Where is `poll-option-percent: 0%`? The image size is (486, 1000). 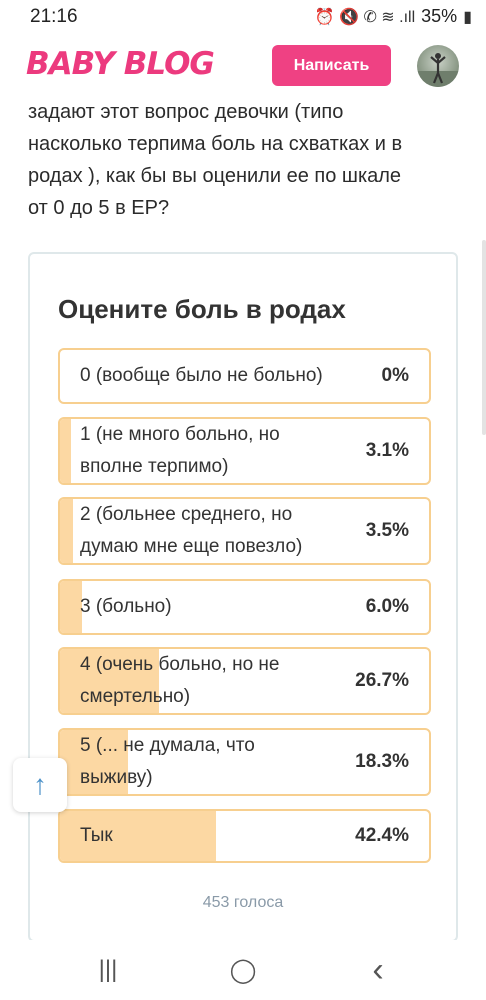 poll-option-percent: 0% is located at coordinates (395, 375).